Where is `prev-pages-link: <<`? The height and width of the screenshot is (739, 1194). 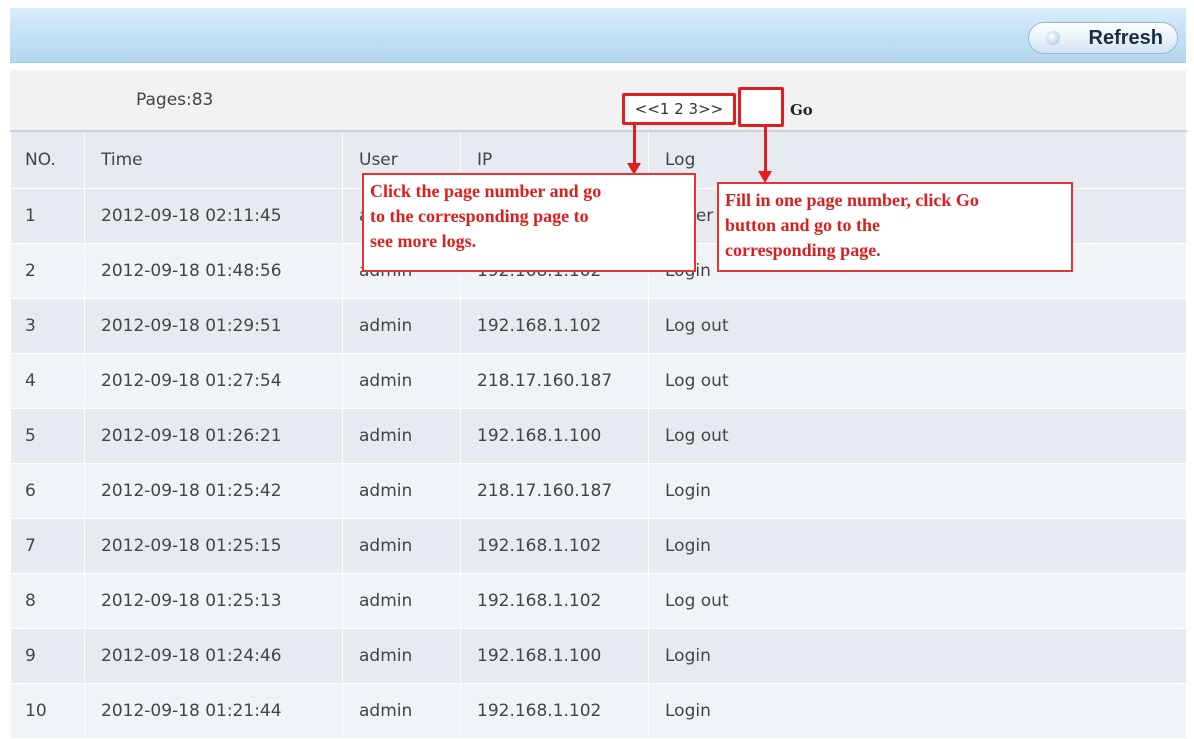 prev-pages-link: << is located at coordinates (647, 109).